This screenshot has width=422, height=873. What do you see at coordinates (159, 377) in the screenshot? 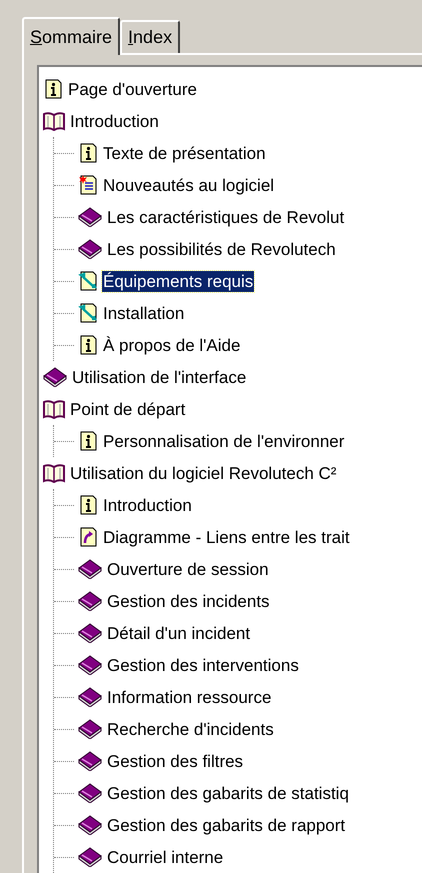
I see `tree-item: Utilisation de l'interface` at bounding box center [159, 377].